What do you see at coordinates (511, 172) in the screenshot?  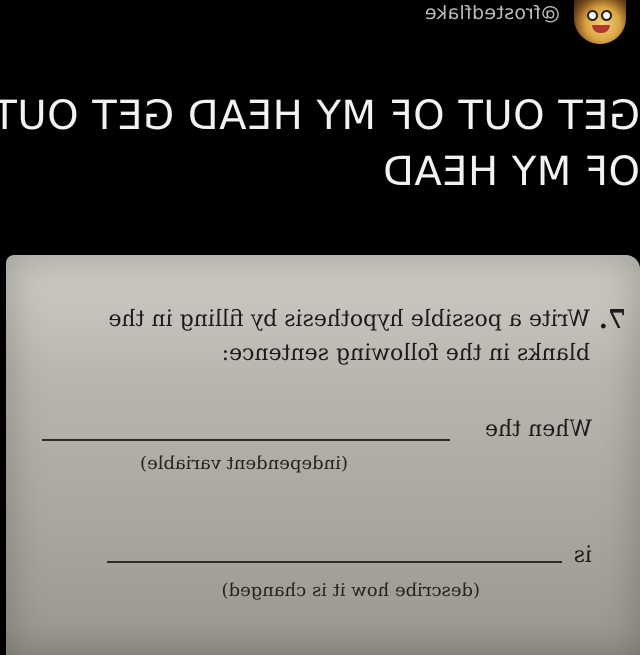 I see `caption-line: OF MY HEAD` at bounding box center [511, 172].